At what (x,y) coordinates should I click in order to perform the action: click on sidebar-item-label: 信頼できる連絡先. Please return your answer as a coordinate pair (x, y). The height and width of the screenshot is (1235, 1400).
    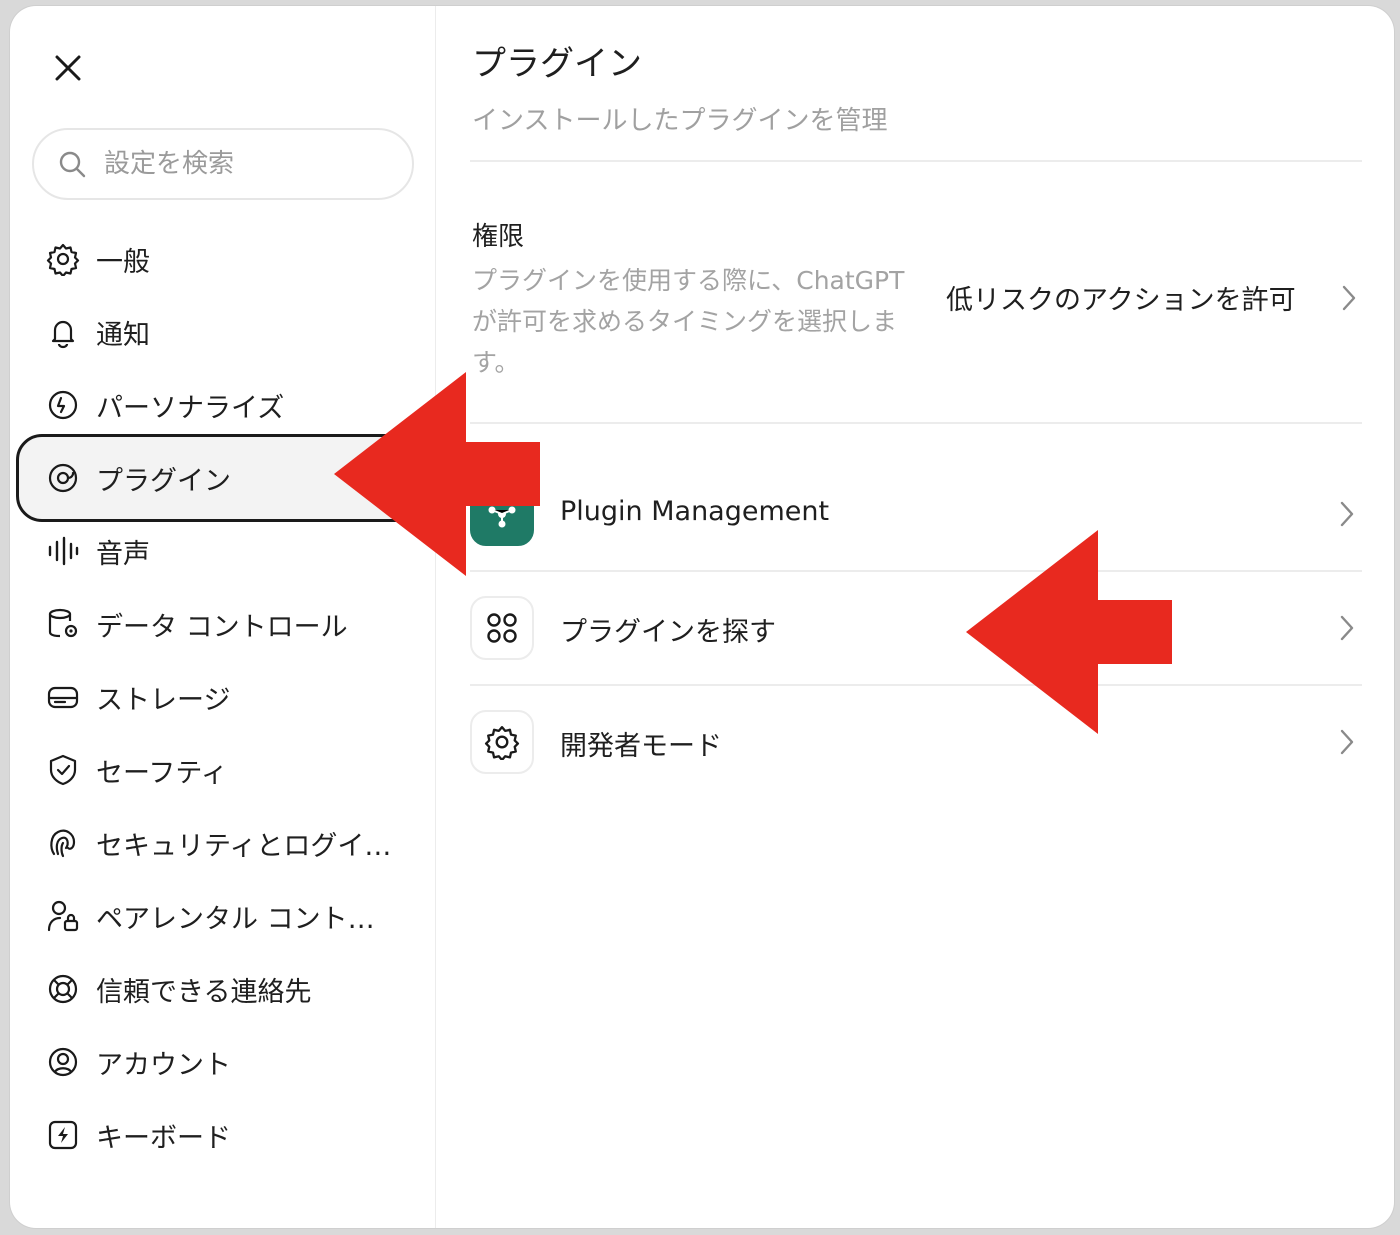
    Looking at the image, I should click on (204, 992).